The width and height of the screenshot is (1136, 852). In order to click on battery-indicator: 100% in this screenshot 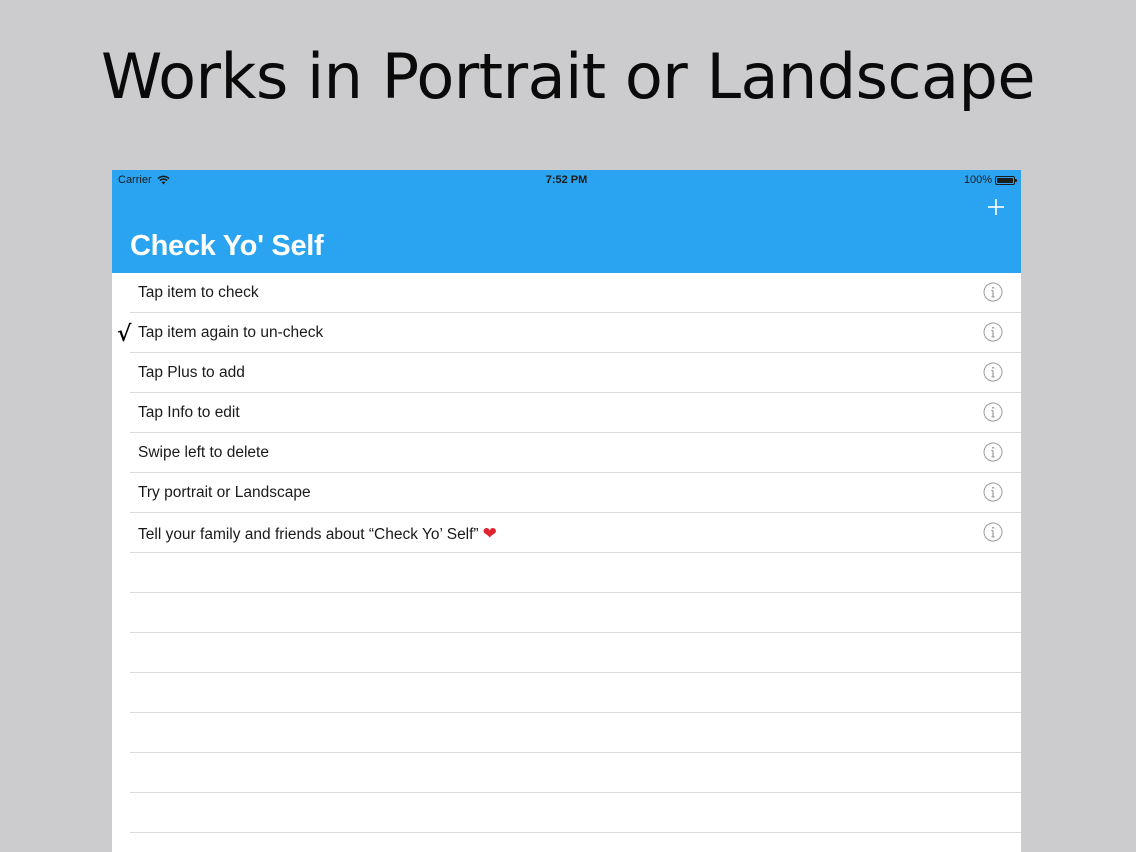, I will do `click(990, 180)`.